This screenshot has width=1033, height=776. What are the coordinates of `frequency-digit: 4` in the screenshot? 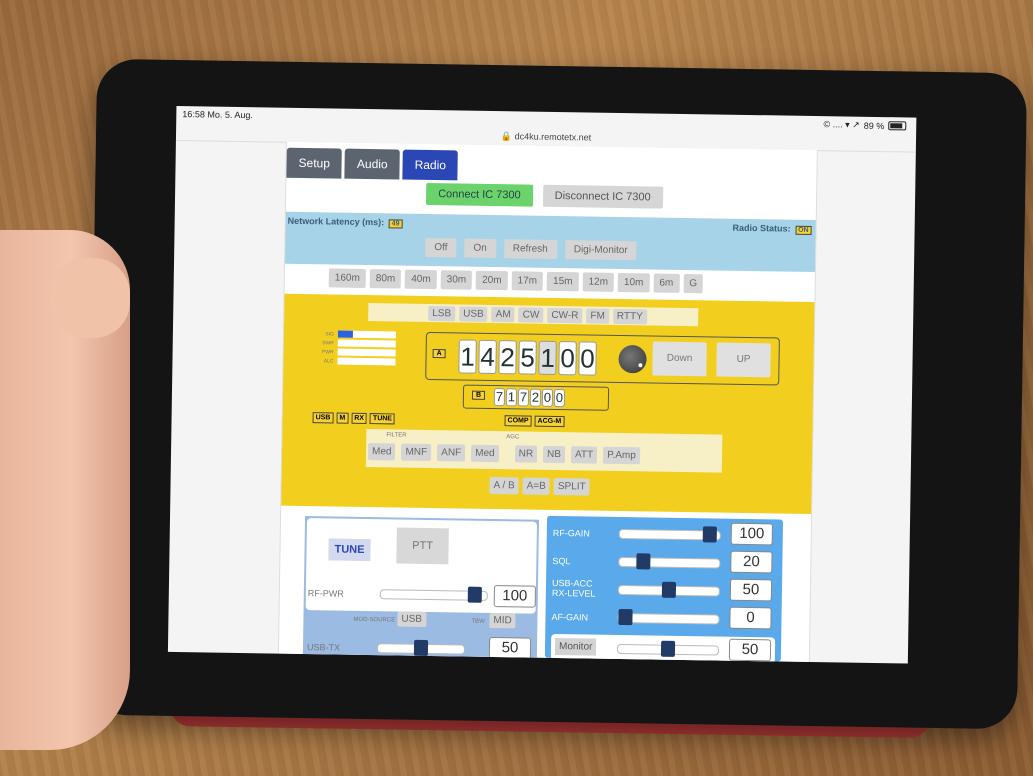 It's located at (487, 357).